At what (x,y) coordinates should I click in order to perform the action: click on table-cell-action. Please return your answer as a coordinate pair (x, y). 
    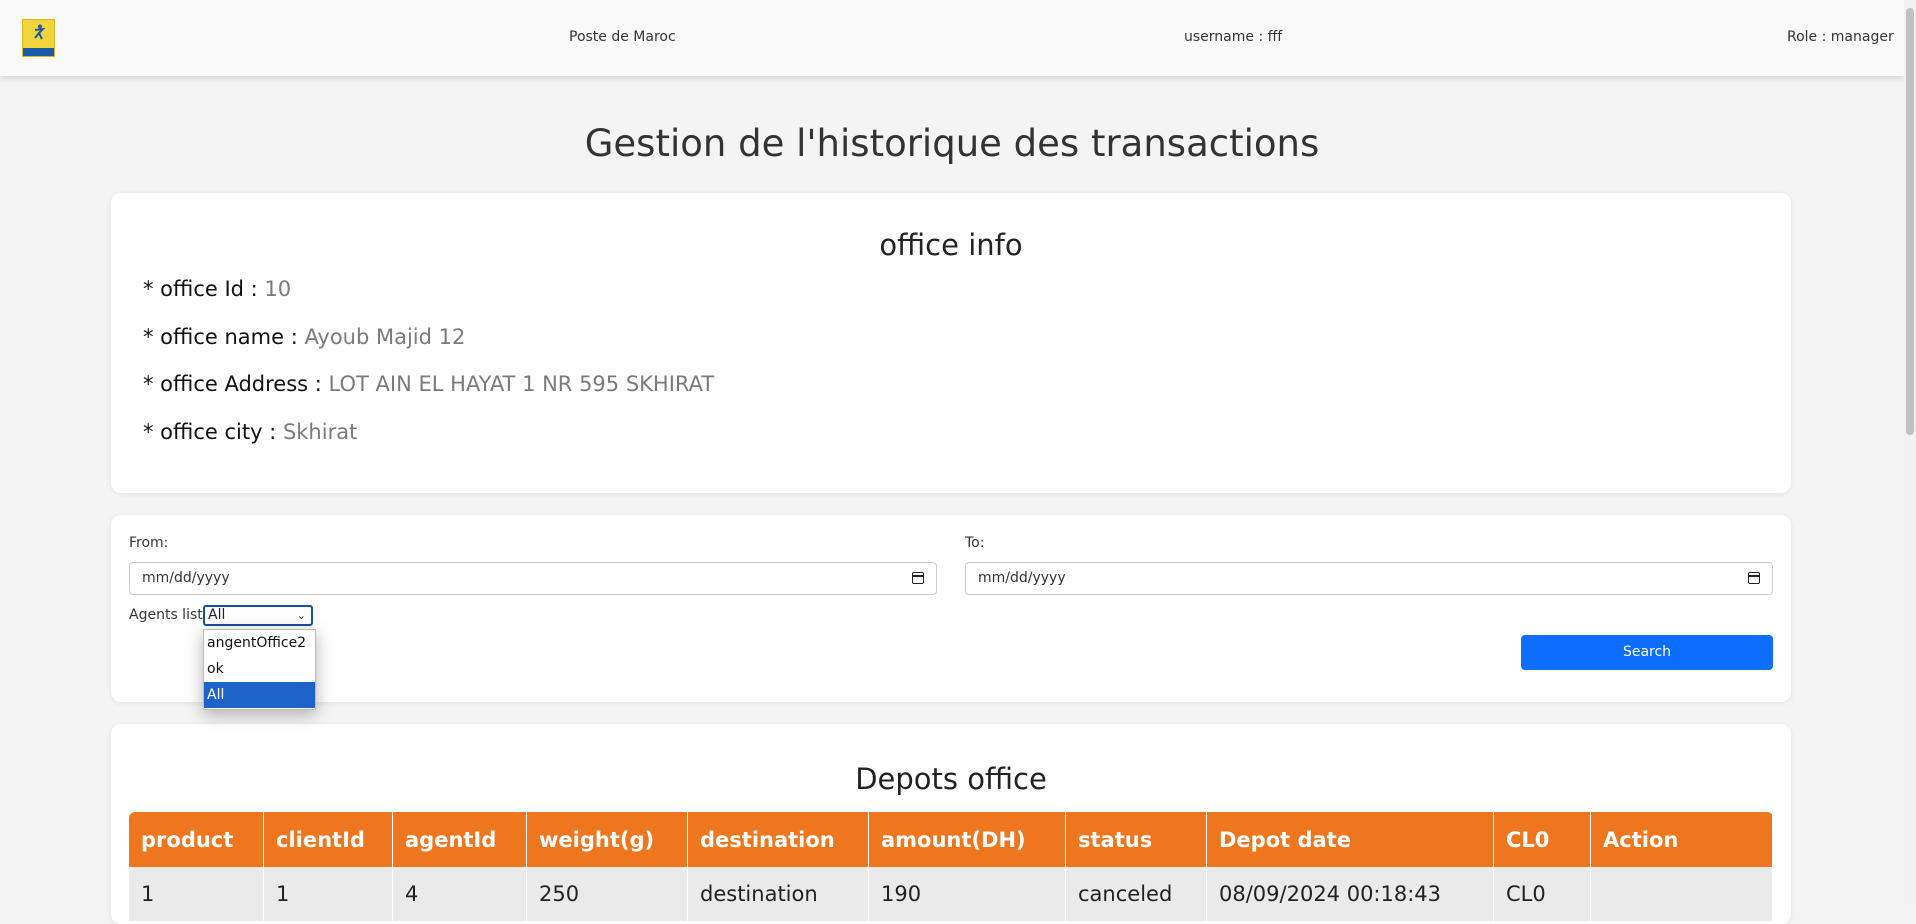
    Looking at the image, I should click on (1681, 894).